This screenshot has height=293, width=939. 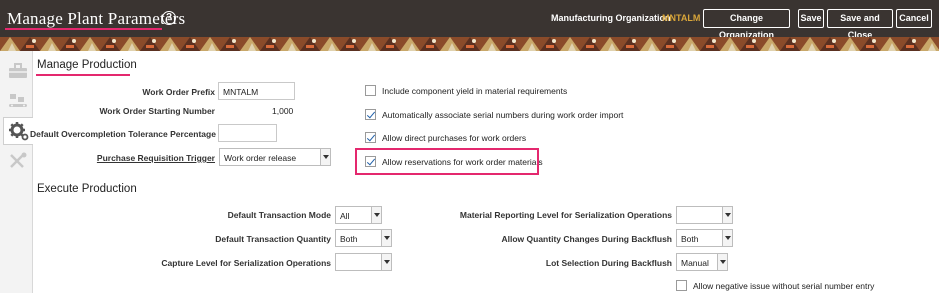 I want to click on default-transaction-mode-label: Default Transaction Mode, so click(x=279, y=215).